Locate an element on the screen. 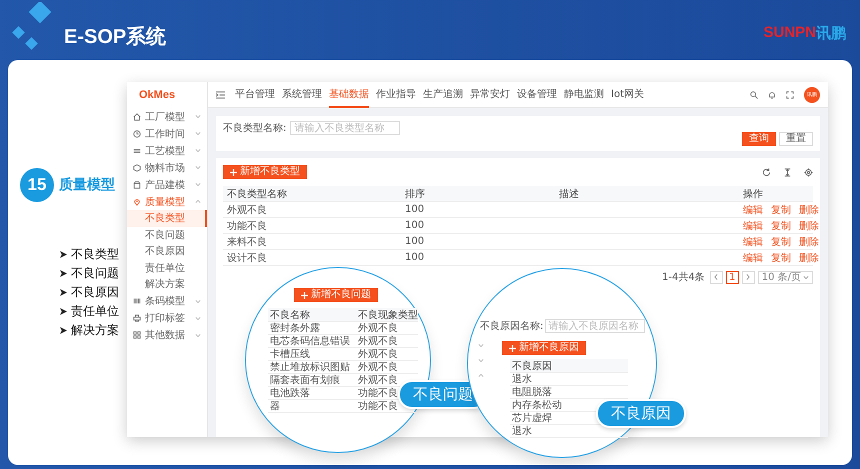 The image size is (860, 469). fullscreen-icon is located at coordinates (790, 94).